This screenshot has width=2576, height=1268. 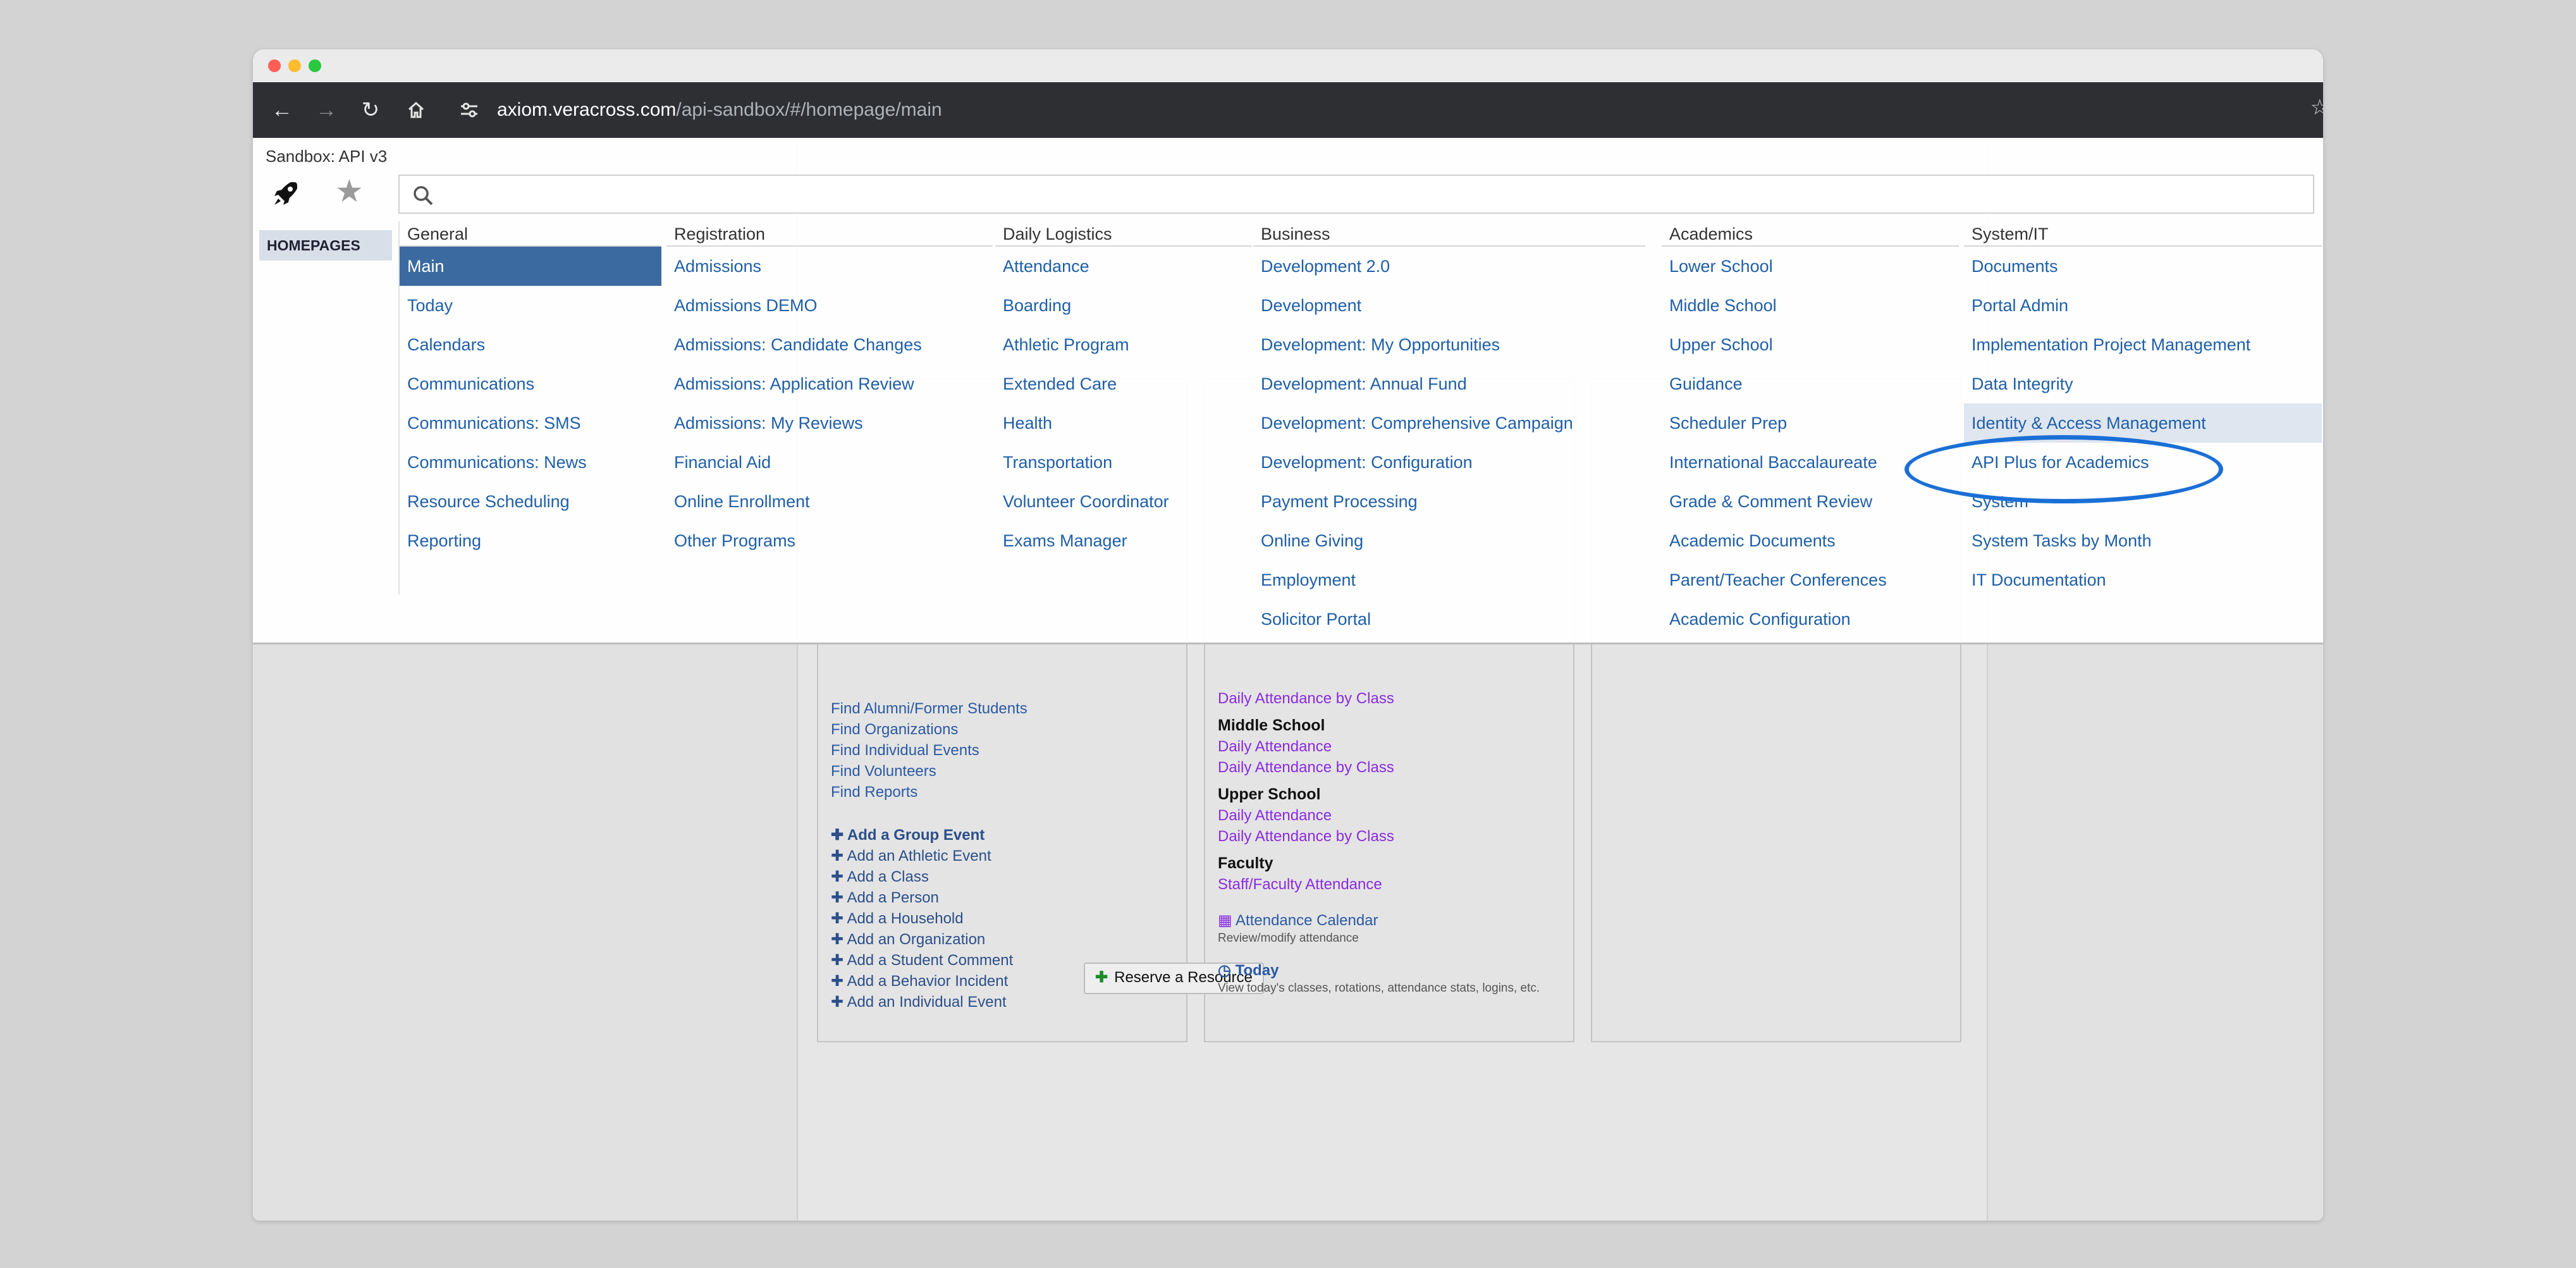 I want to click on find-organizations-link: Find Organizations, so click(x=929, y=729).